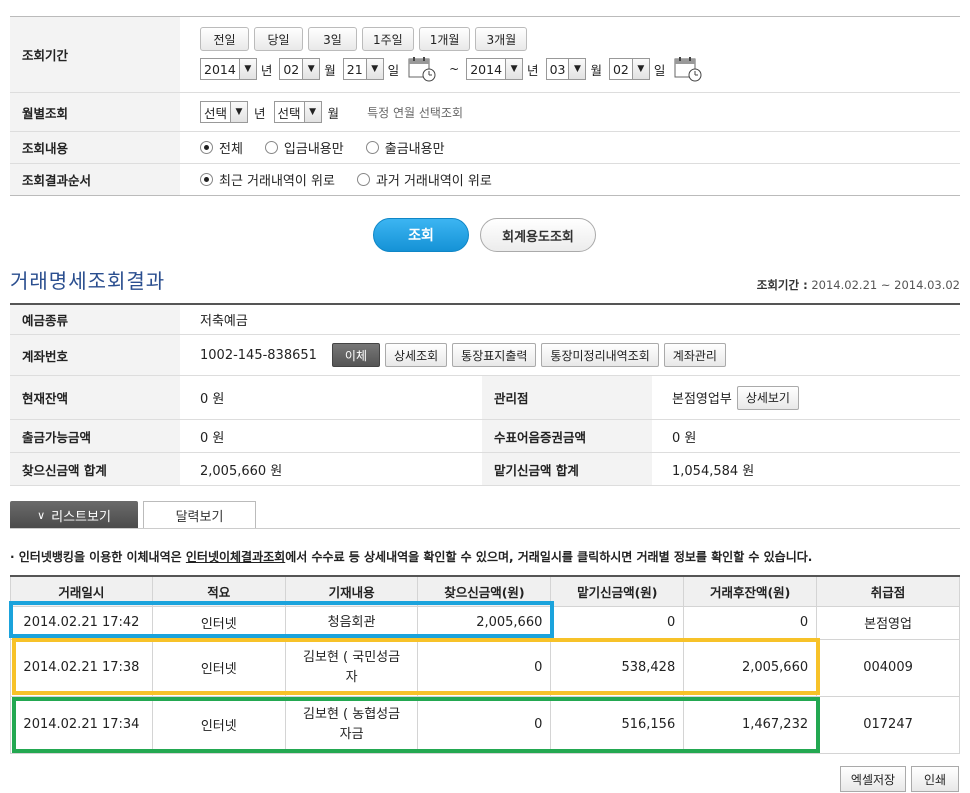  Describe the element at coordinates (538, 235) in the screenshot. I see `accounting-search-button: 회계용도조회` at that location.